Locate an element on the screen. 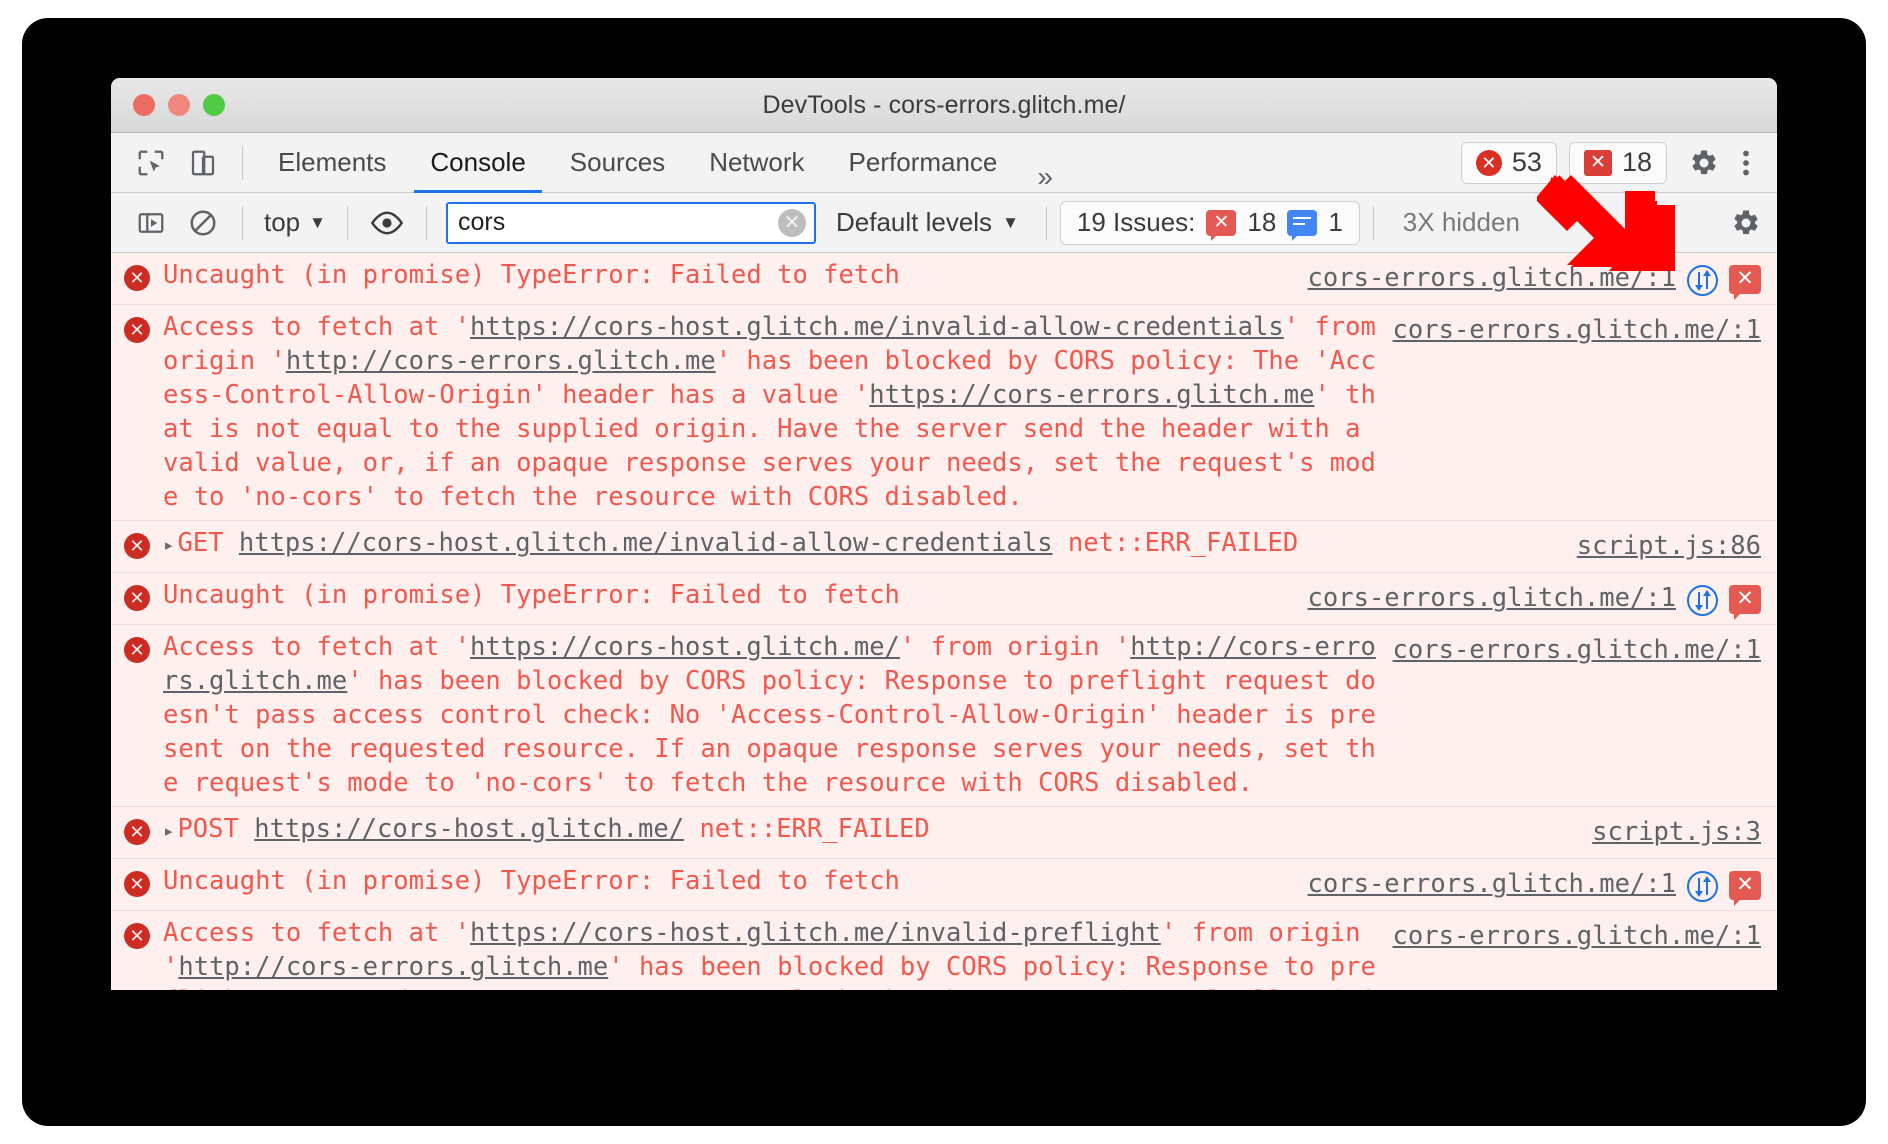 The width and height of the screenshot is (1888, 1144). message-right-group: script.js:3 is located at coordinates (1684, 832).